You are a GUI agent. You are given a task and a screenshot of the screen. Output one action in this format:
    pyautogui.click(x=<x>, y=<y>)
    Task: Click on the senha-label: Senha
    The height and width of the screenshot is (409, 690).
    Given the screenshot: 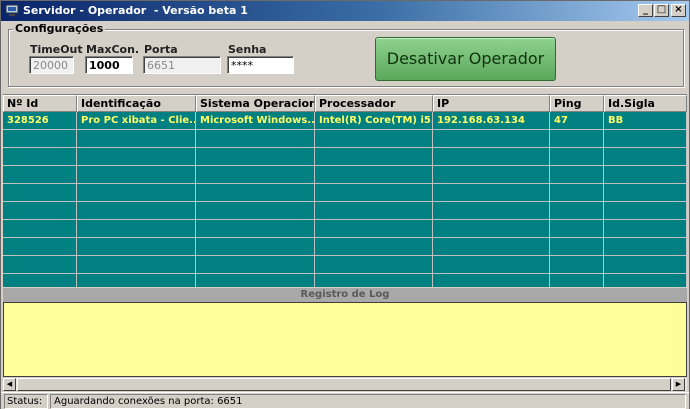 What is the action you would take?
    pyautogui.click(x=247, y=49)
    